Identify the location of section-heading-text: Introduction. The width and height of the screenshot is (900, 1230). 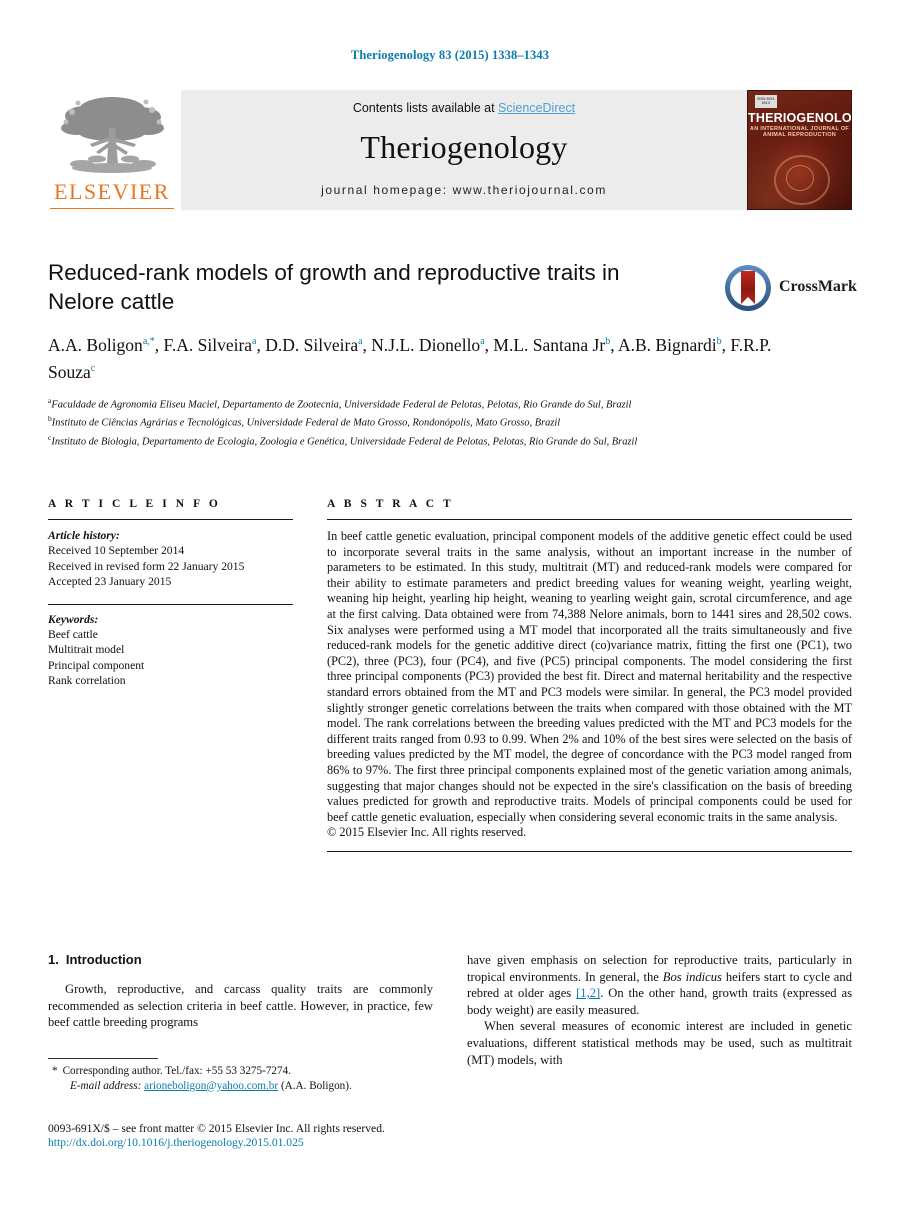
(103, 959).